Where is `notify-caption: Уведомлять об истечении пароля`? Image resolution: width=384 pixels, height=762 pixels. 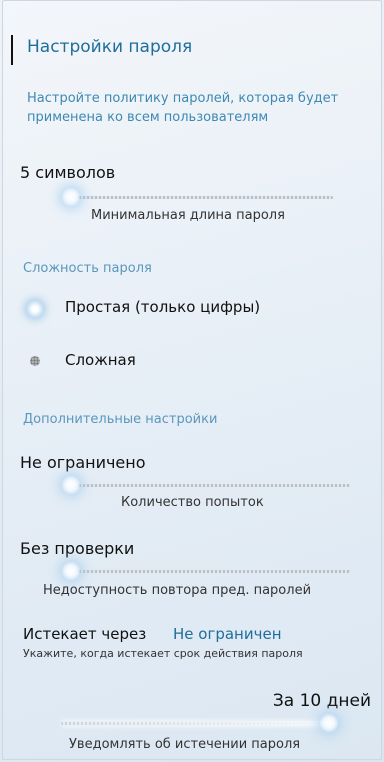 notify-caption: Уведомлять об истечении пароля is located at coordinates (185, 744).